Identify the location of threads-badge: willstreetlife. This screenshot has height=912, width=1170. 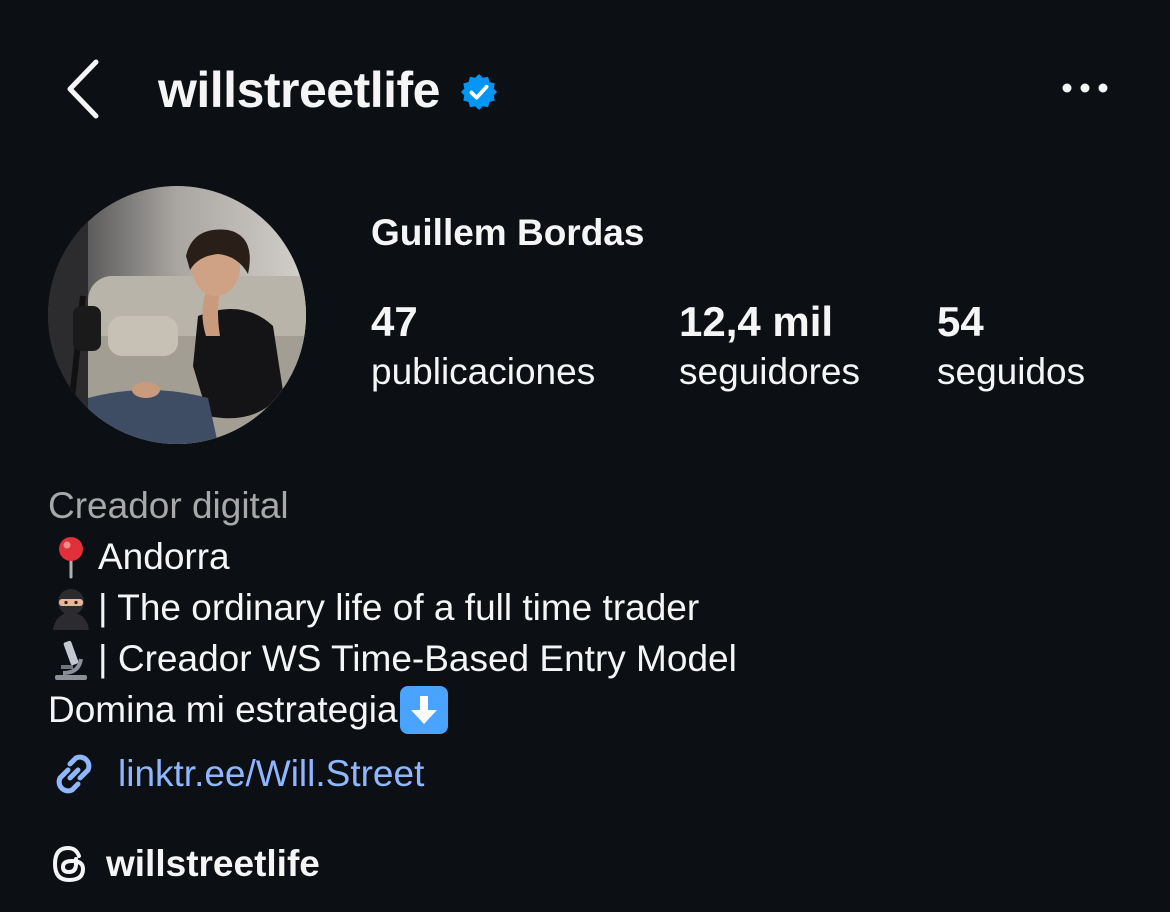
(184, 864).